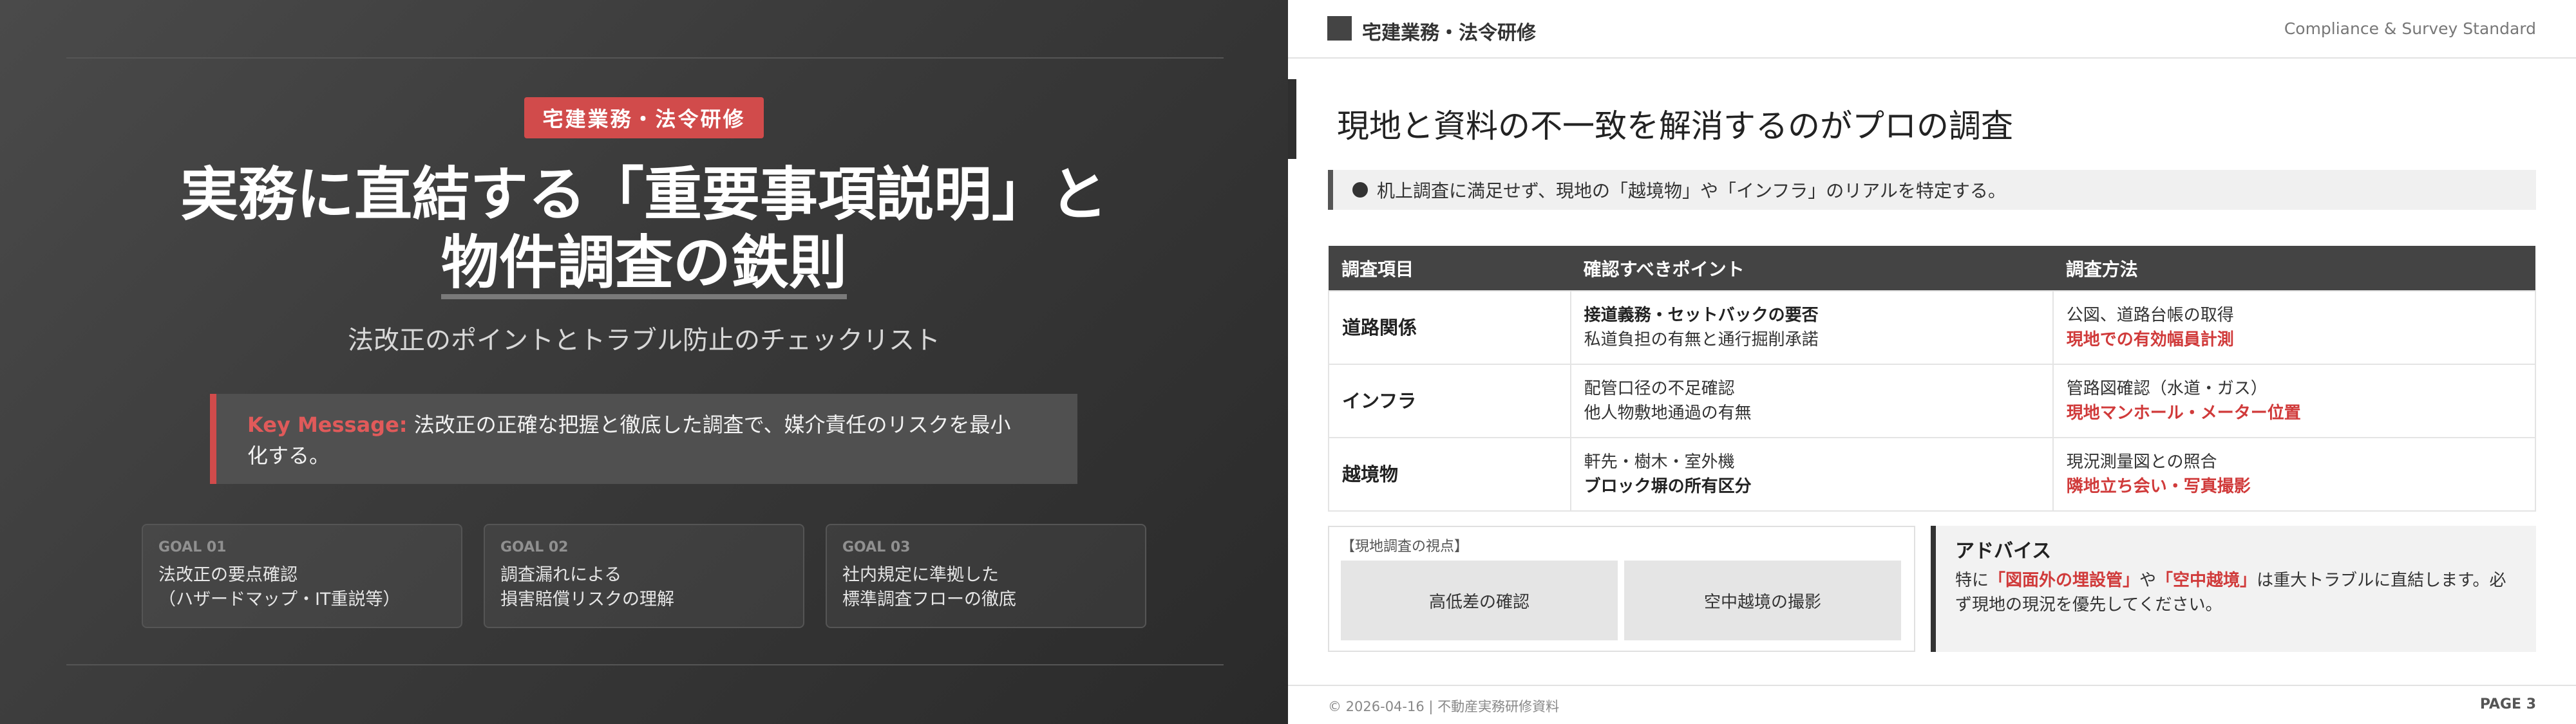 The width and height of the screenshot is (2576, 724). Describe the element at coordinates (2295, 401) in the screenshot. I see `survey-method: 管路図確認（水道・ガス） 現地マンホール・メーター位置` at that location.